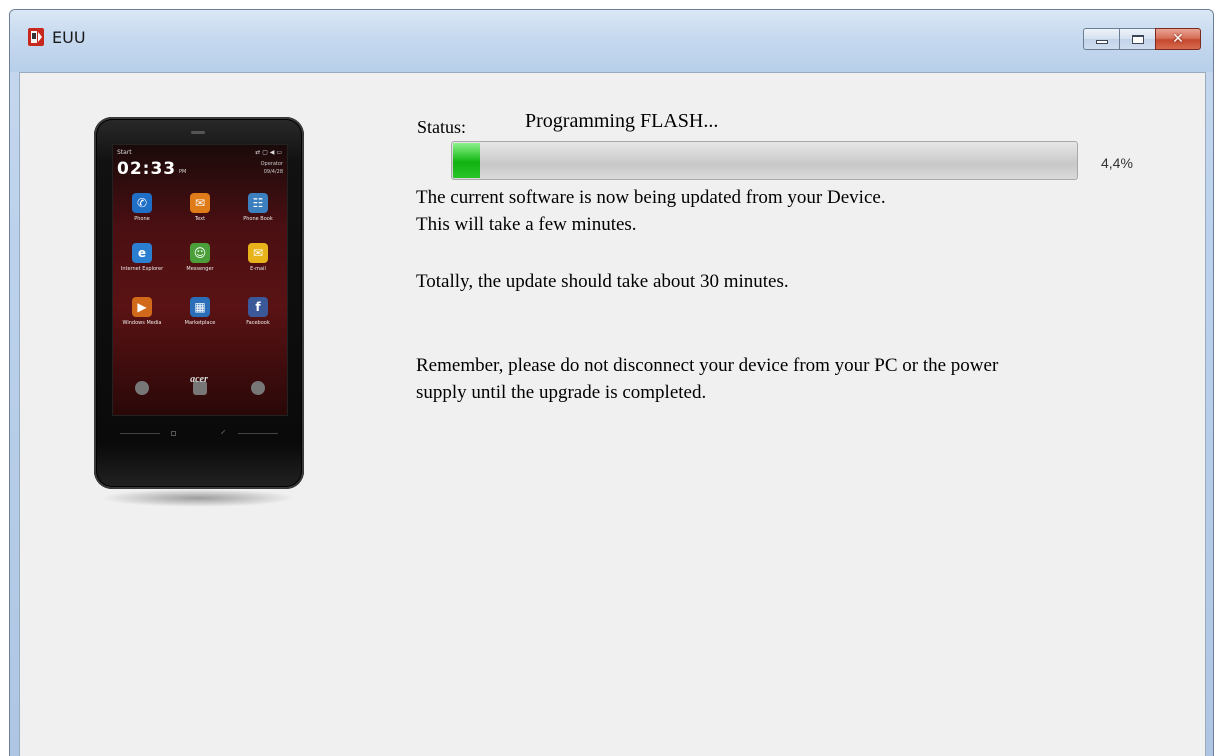  Describe the element at coordinates (273, 172) in the screenshot. I see `phone-date: 09/4/28` at that location.